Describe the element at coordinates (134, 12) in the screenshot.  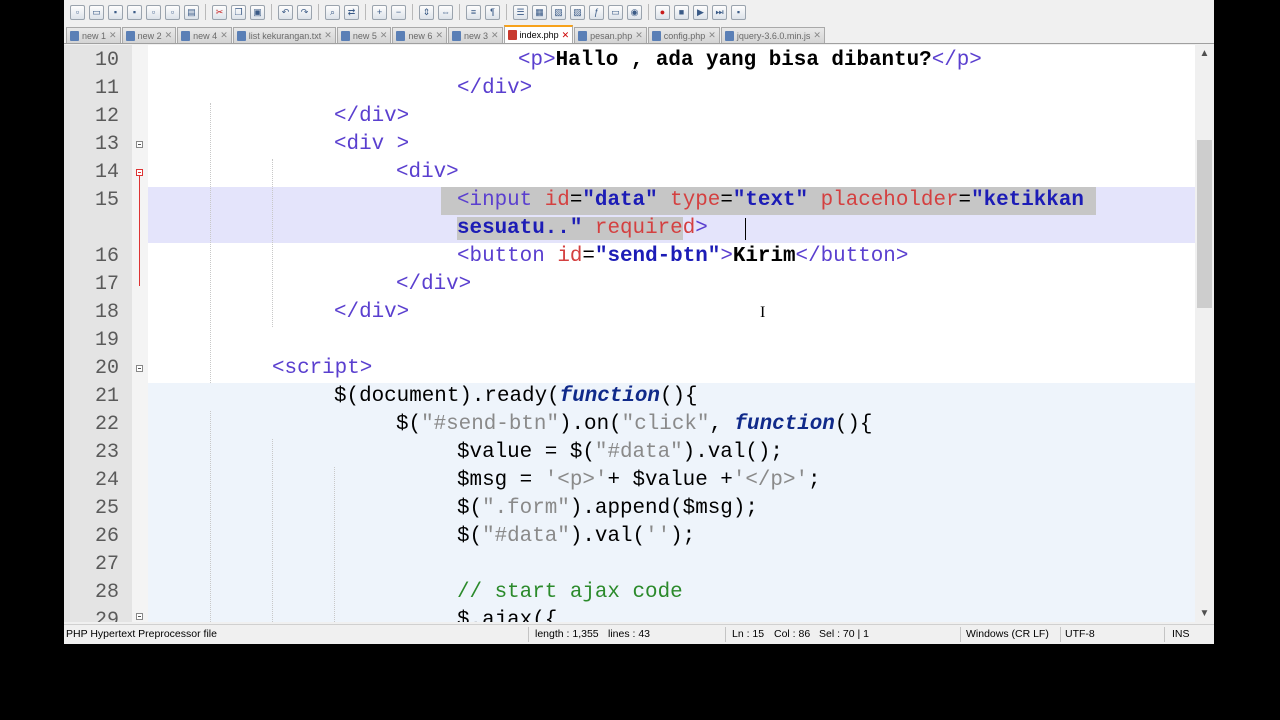
I see `save-all-icon: ▪` at that location.